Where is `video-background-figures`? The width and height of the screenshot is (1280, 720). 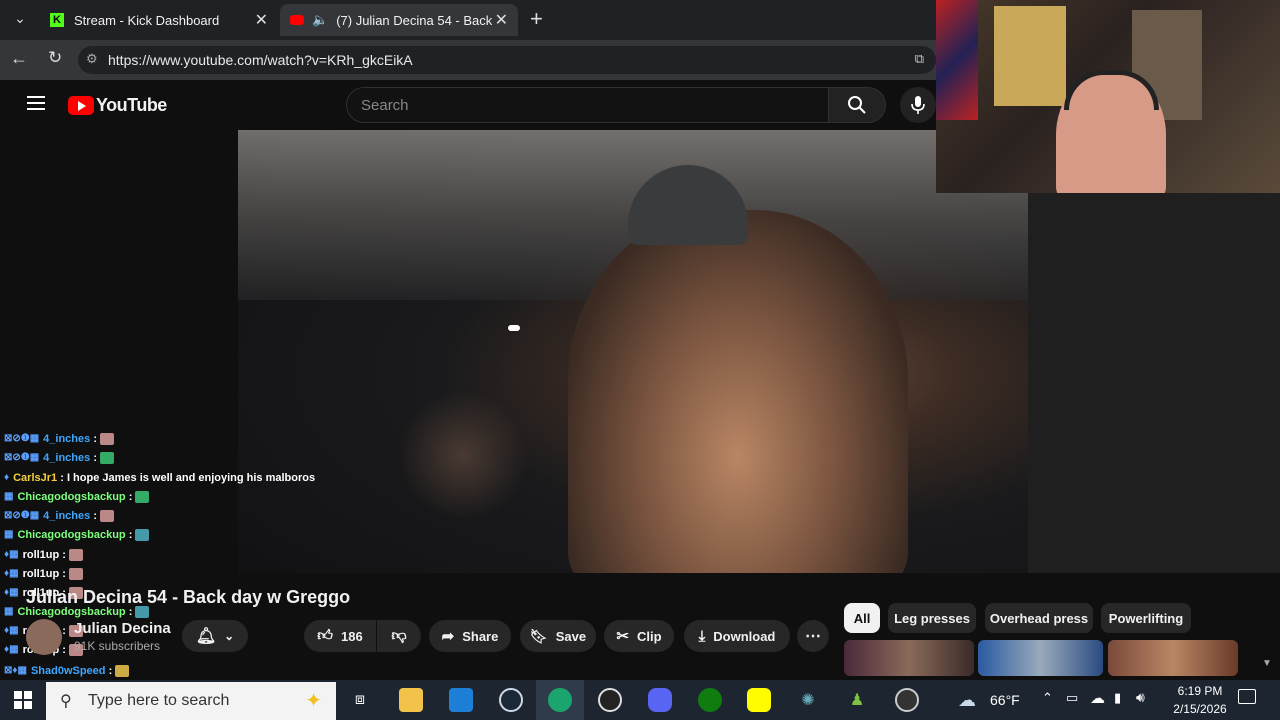 video-background-figures is located at coordinates (463, 455).